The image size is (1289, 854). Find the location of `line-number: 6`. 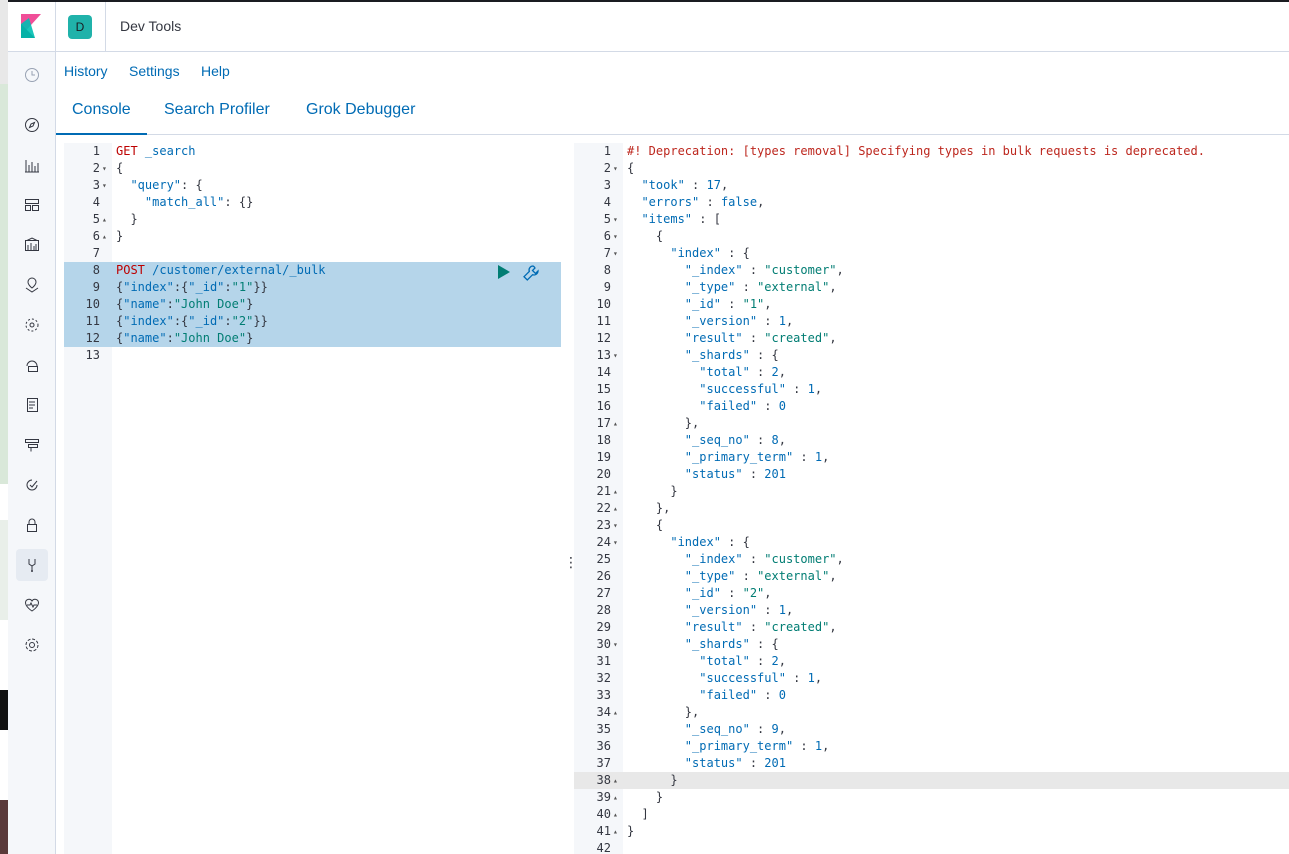

line-number: 6 is located at coordinates (96, 236).